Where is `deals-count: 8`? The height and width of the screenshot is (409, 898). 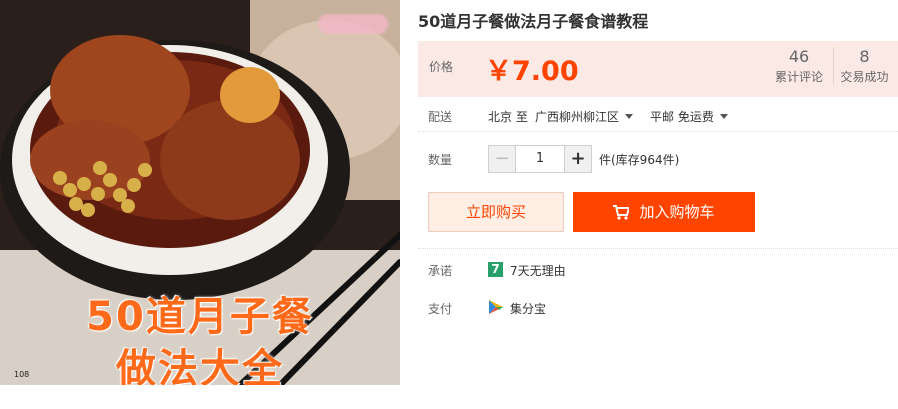
deals-count: 8 is located at coordinates (864, 56).